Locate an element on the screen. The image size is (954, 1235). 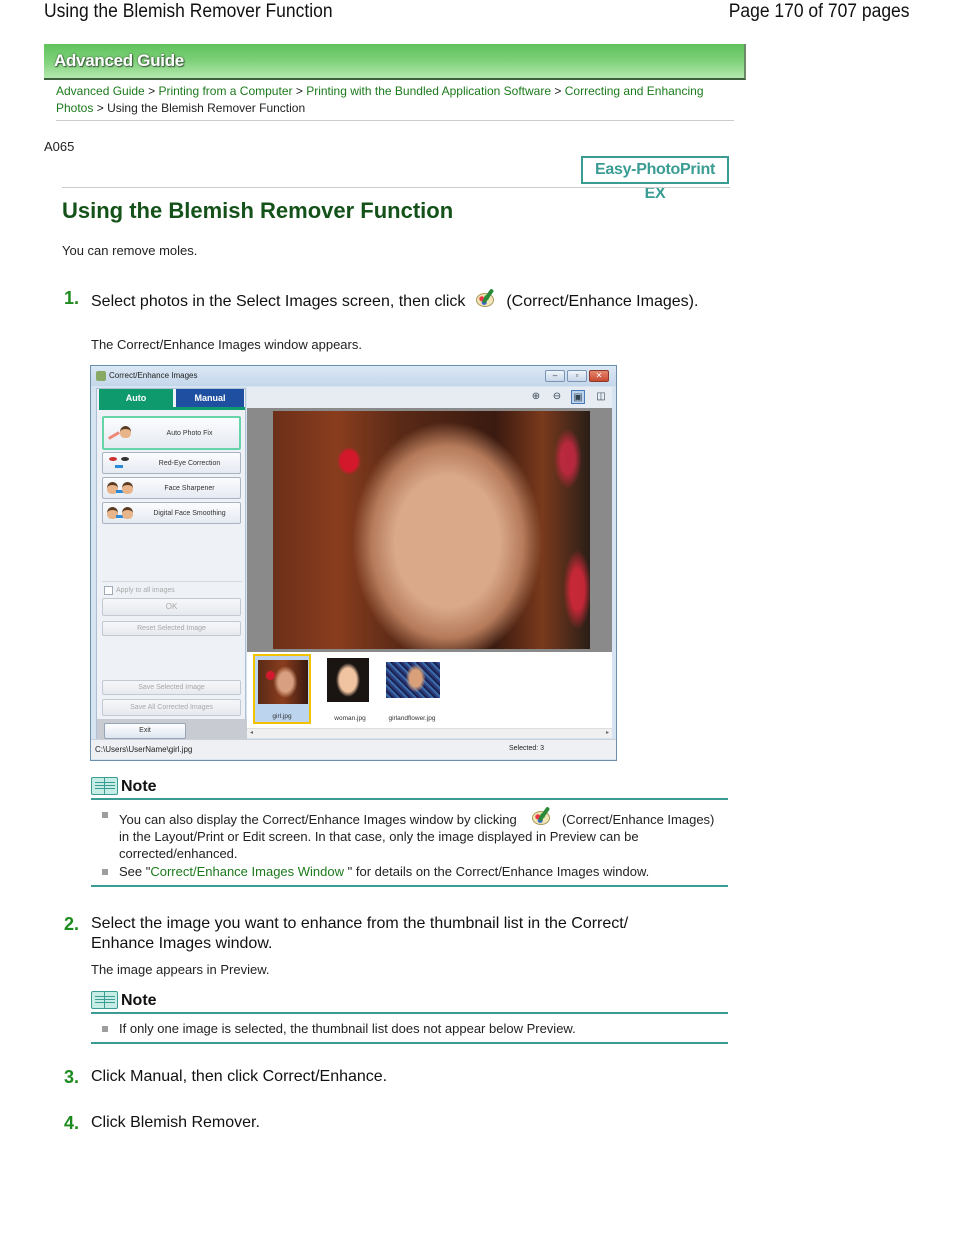
tab-indicator is located at coordinates (172, 408).